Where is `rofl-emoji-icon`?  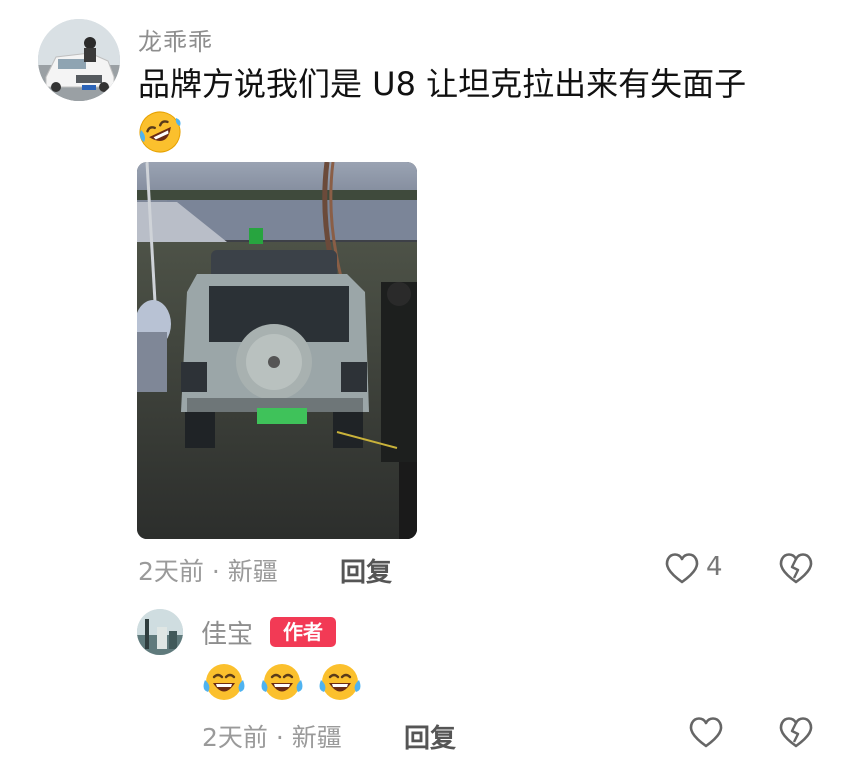 rofl-emoji-icon is located at coordinates (160, 132).